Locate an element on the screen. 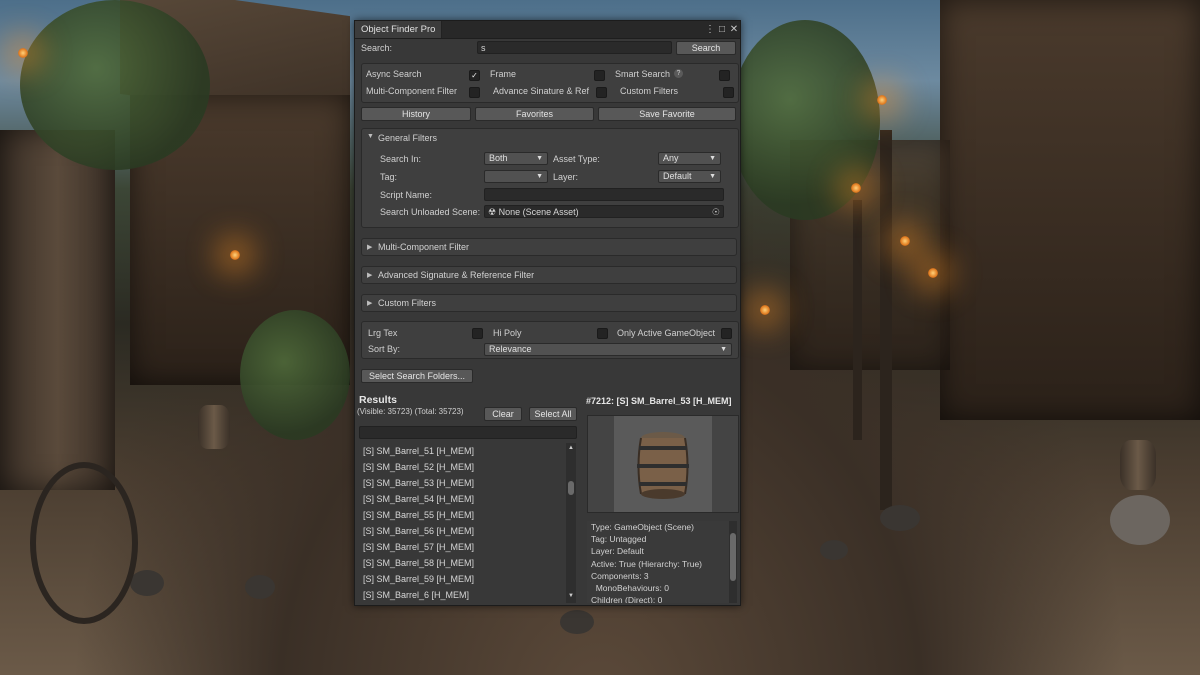 The height and width of the screenshot is (675, 1200). result-item: [S] SM_Barrel_58 [H_MEM] is located at coordinates (467, 563).